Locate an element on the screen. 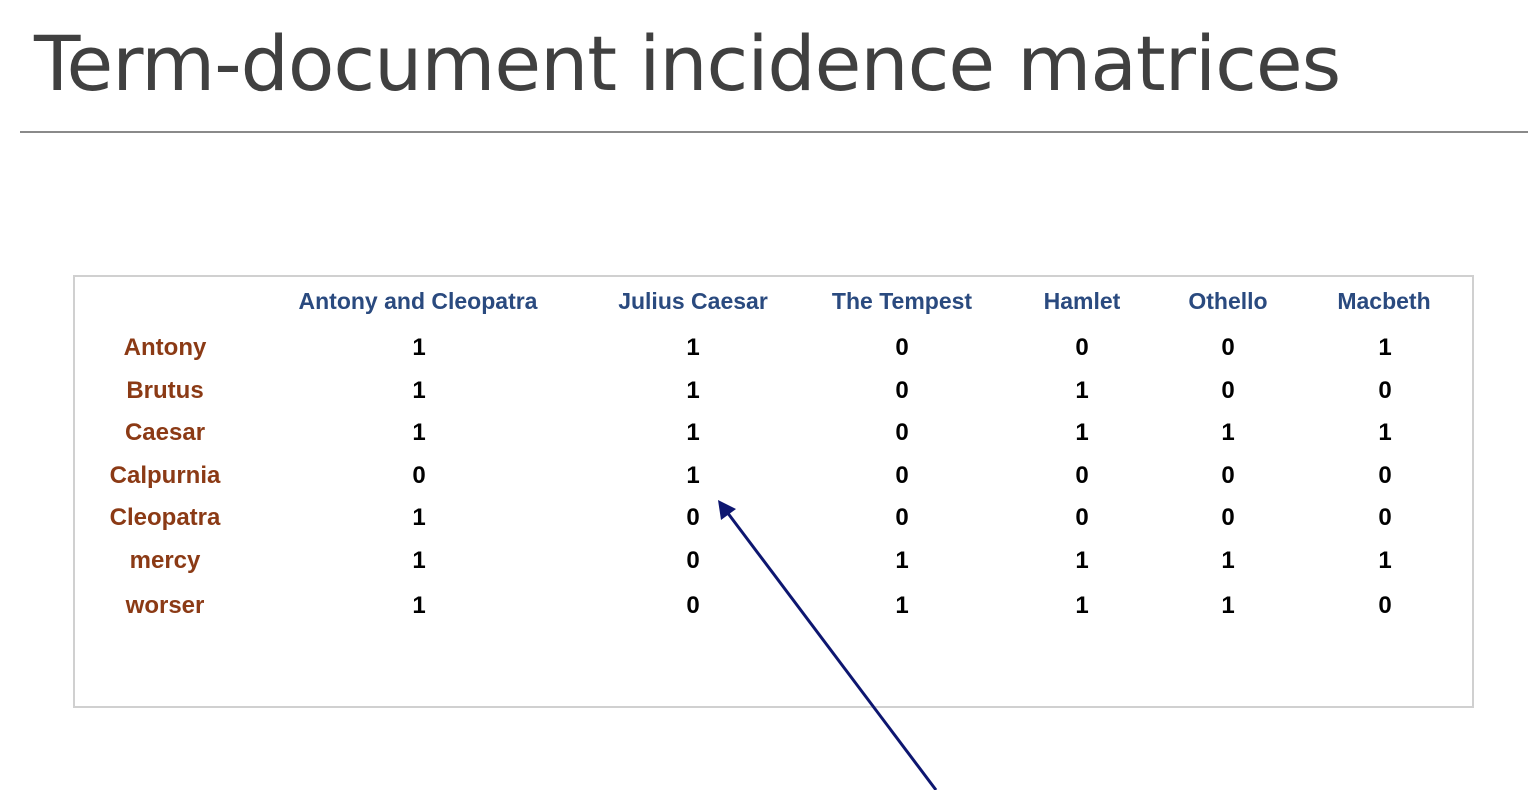 Image resolution: width=1532 pixels, height=790 pixels. term-label: worser is located at coordinates (165, 605).